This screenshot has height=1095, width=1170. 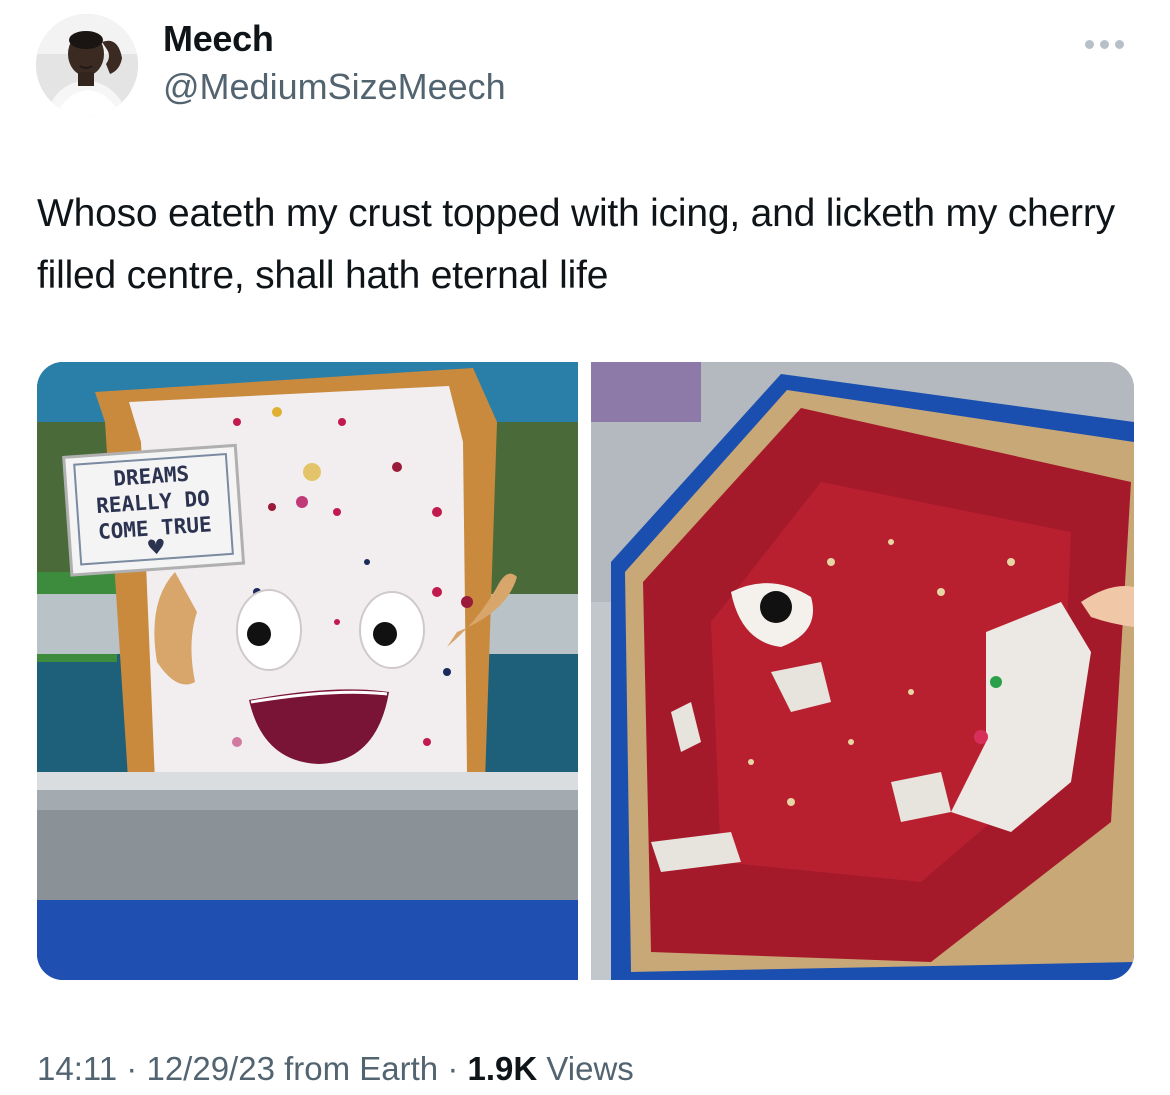 I want to click on tweet-meta: 14:11 · 12/29/23 from Earth · 1.9K Views, so click(x=335, y=1069).